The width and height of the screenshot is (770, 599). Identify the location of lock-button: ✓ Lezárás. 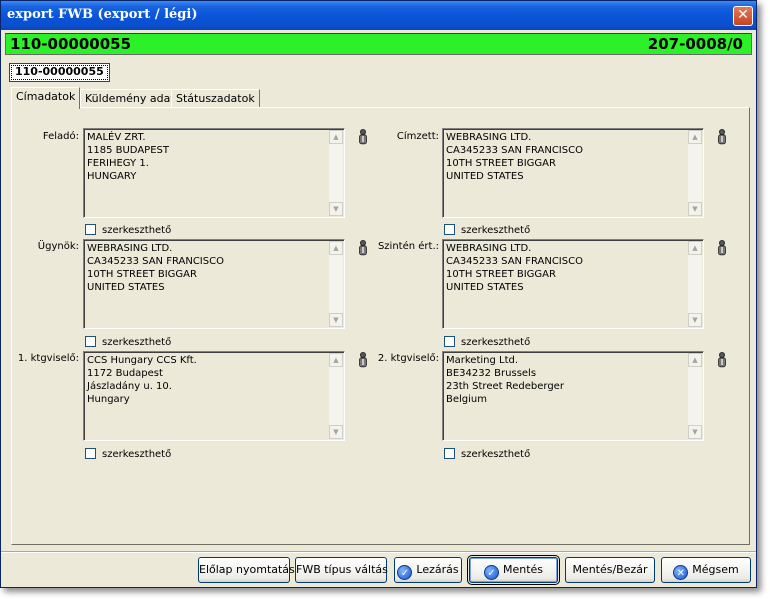
(428, 570).